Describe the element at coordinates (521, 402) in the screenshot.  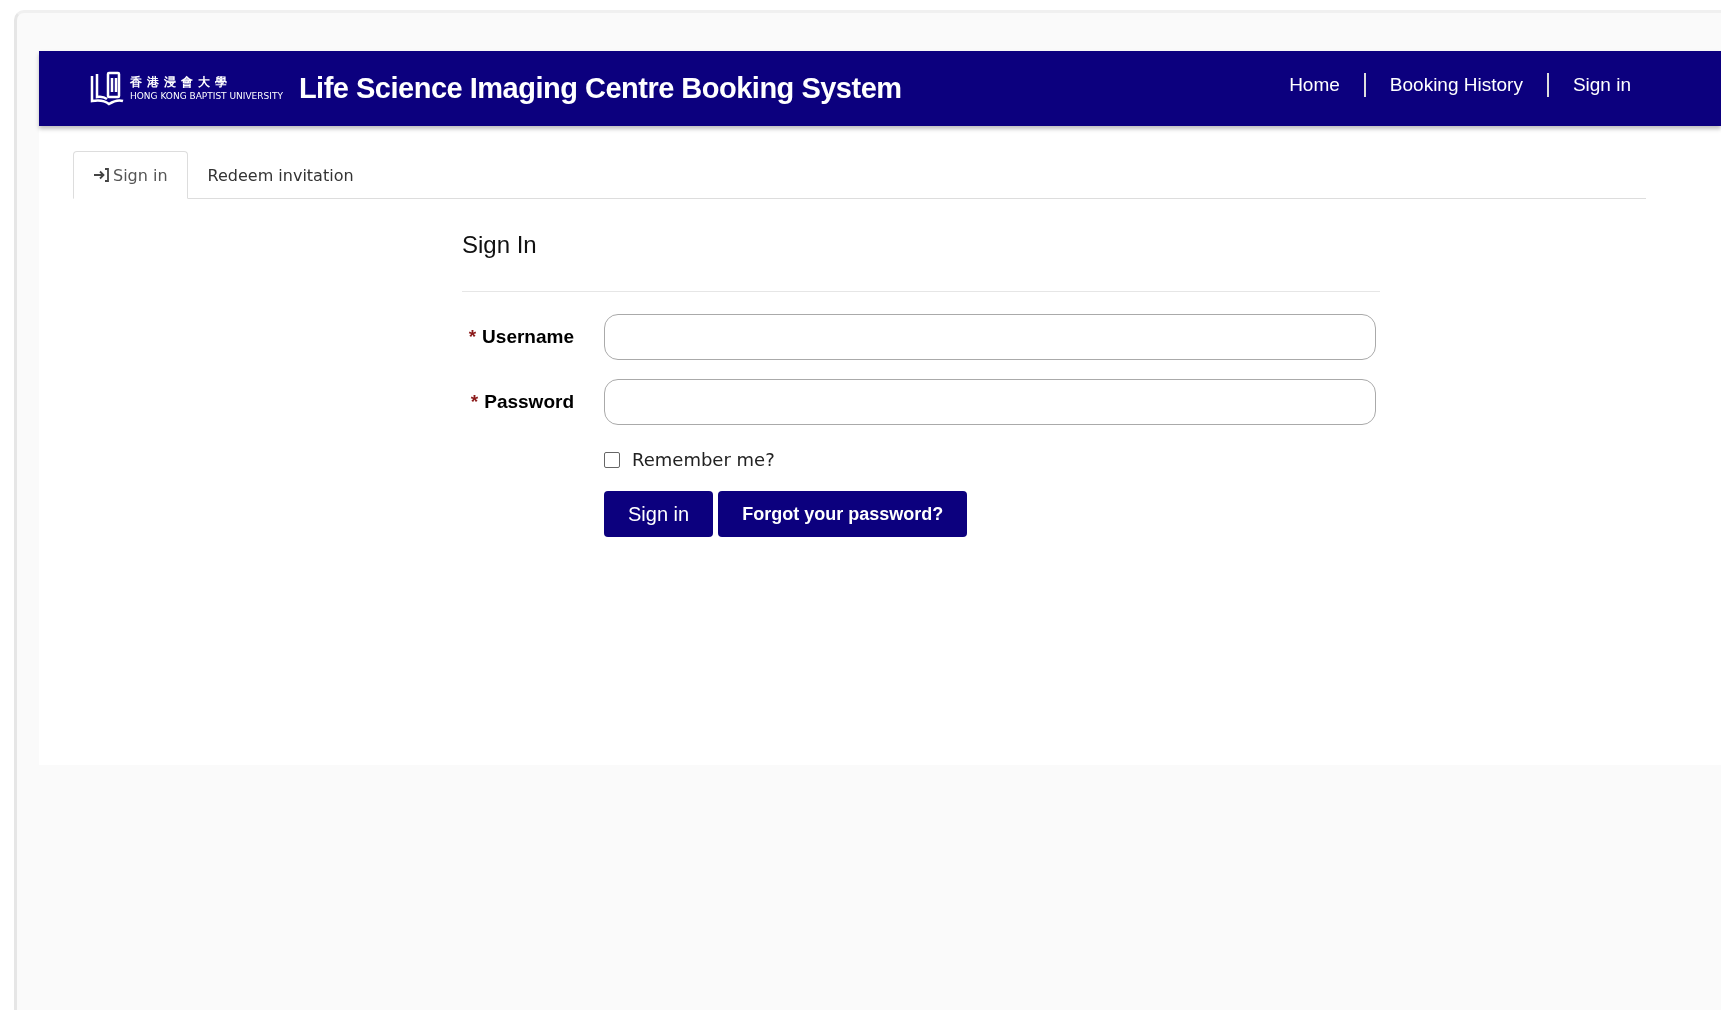
I see `field-label: * Password` at that location.